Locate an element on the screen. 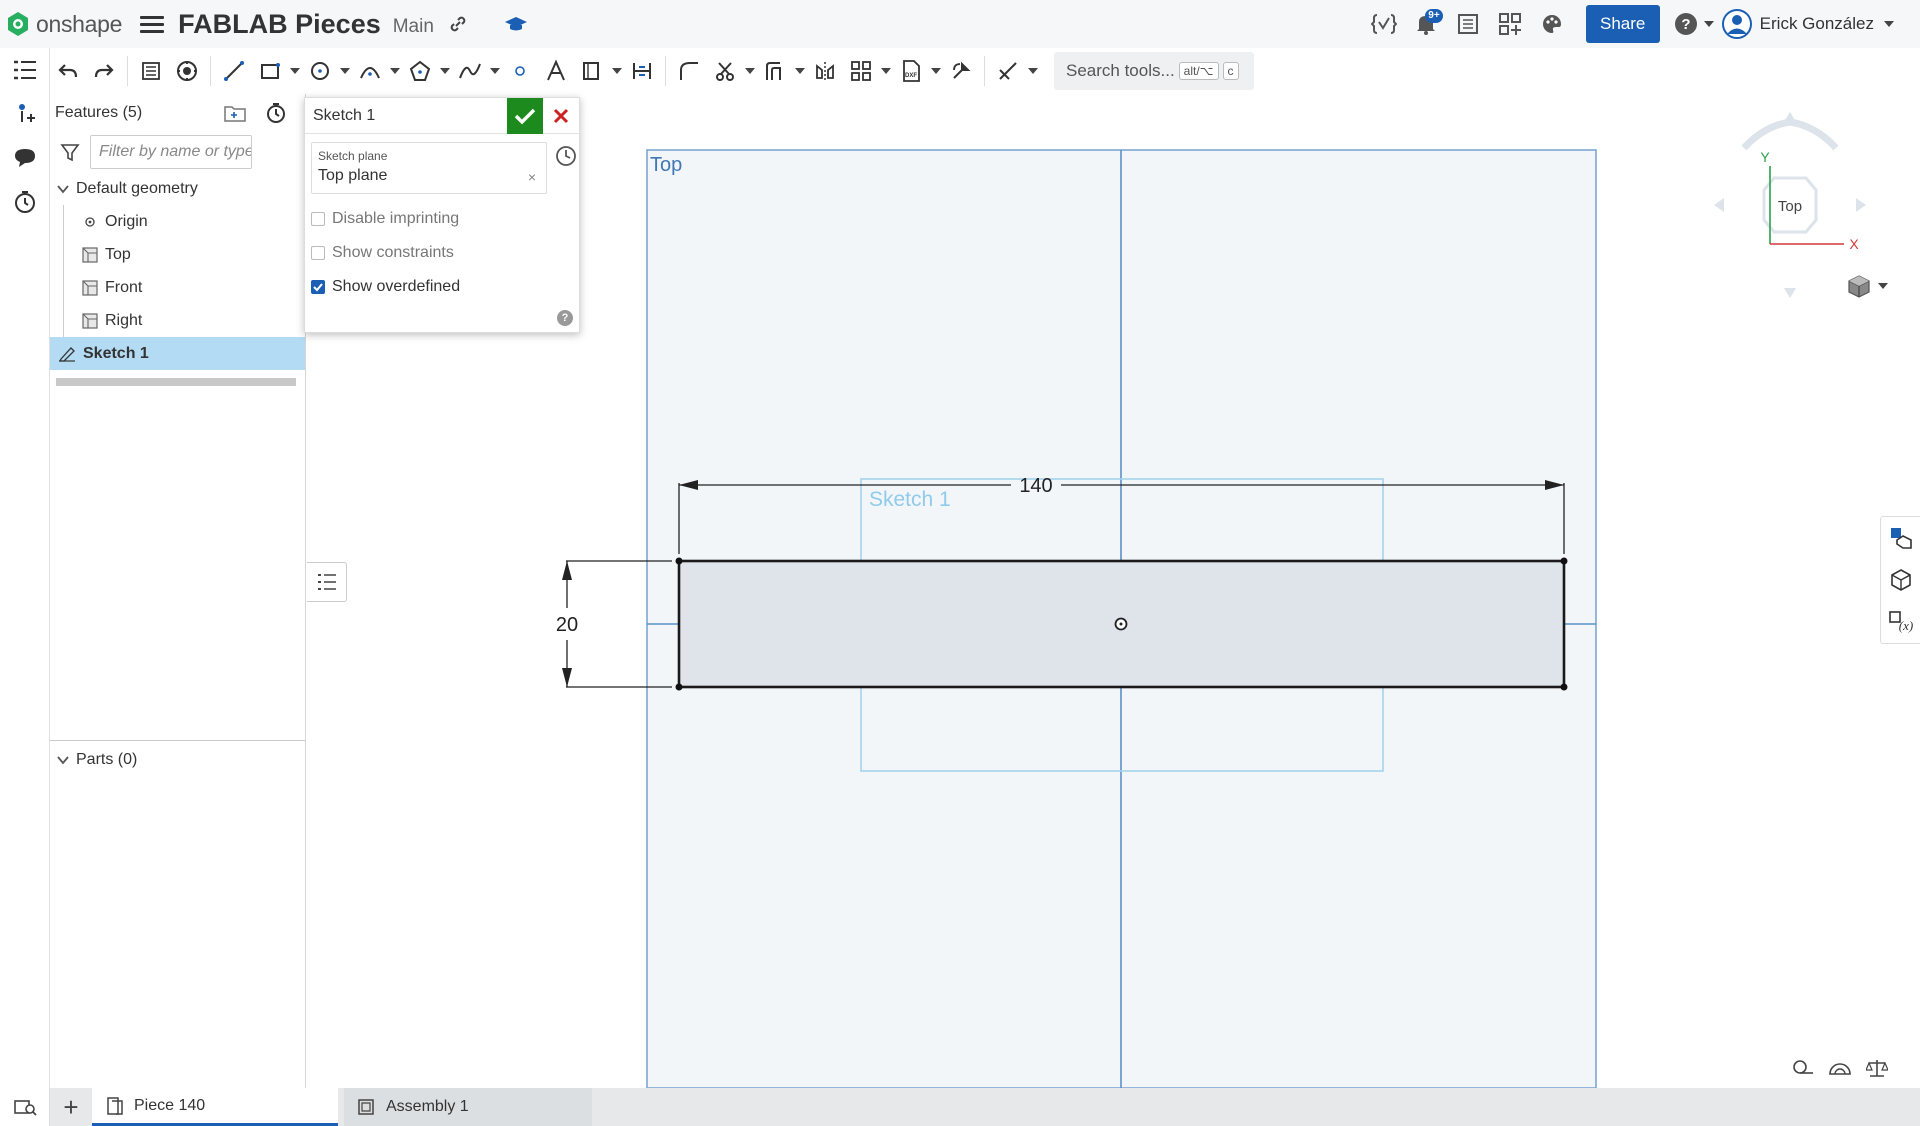  onshape-logo: onshape is located at coordinates (64, 24).